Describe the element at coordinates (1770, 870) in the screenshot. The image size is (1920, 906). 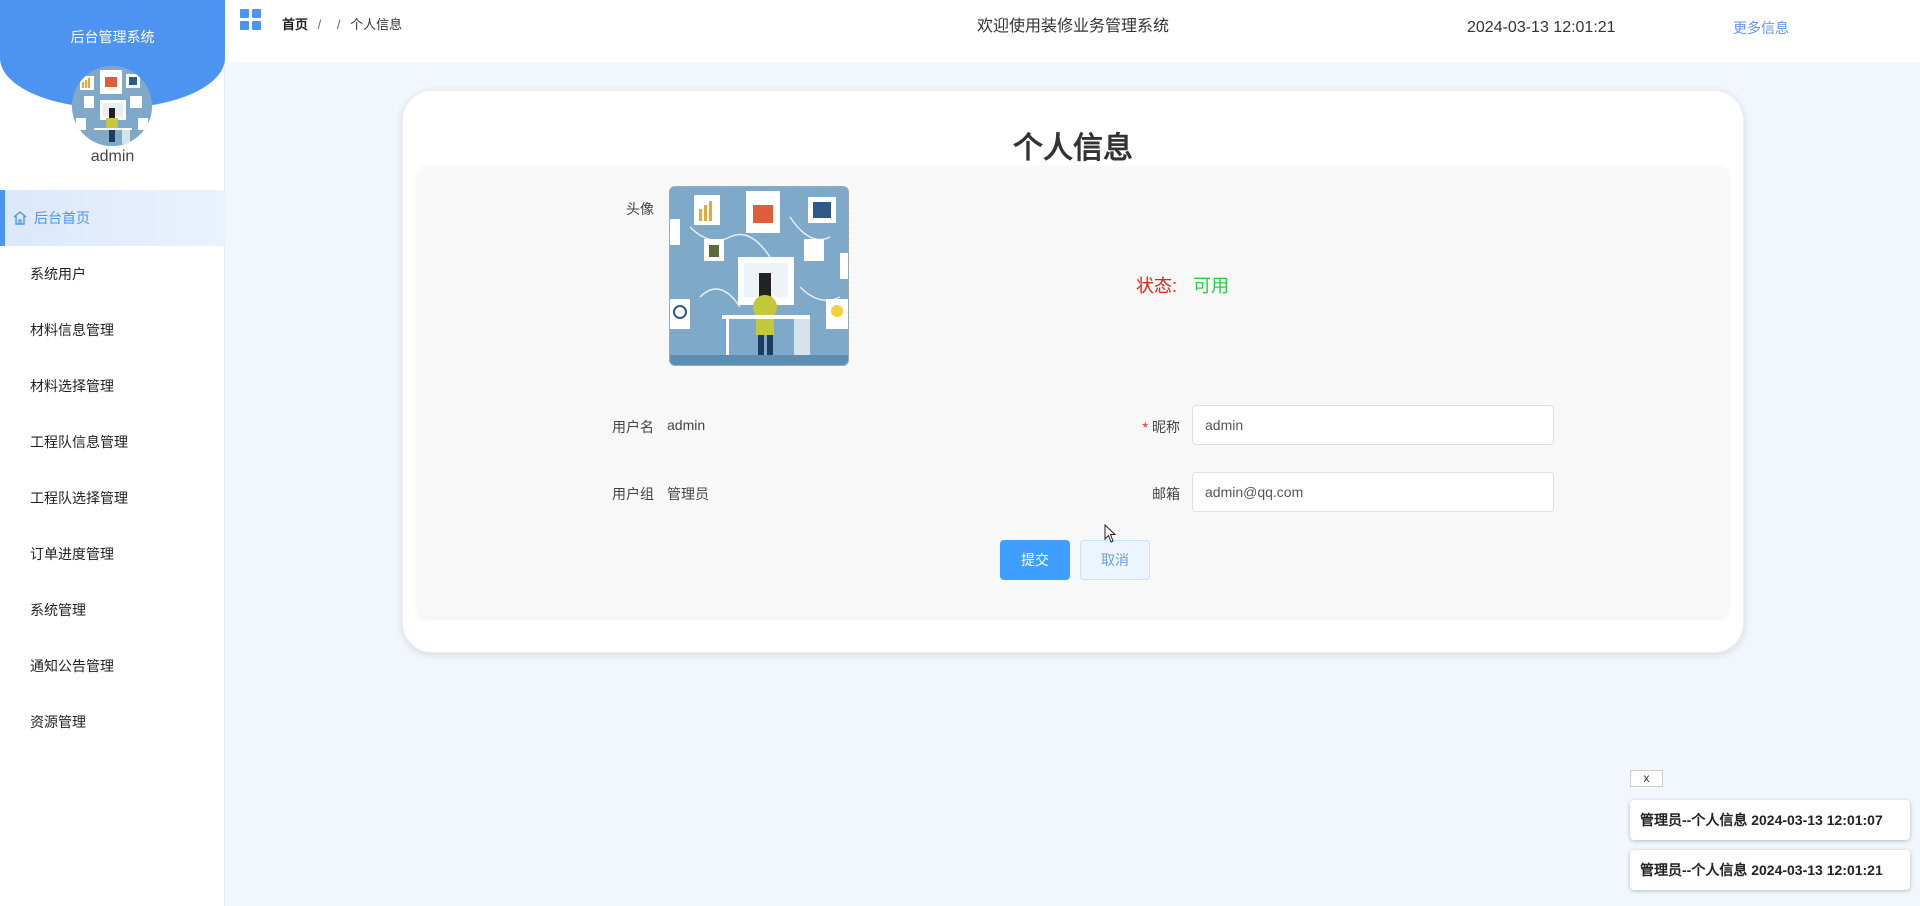
I see `notification-item: 管理员--个人信息 2024-03-13 12:01:21` at that location.